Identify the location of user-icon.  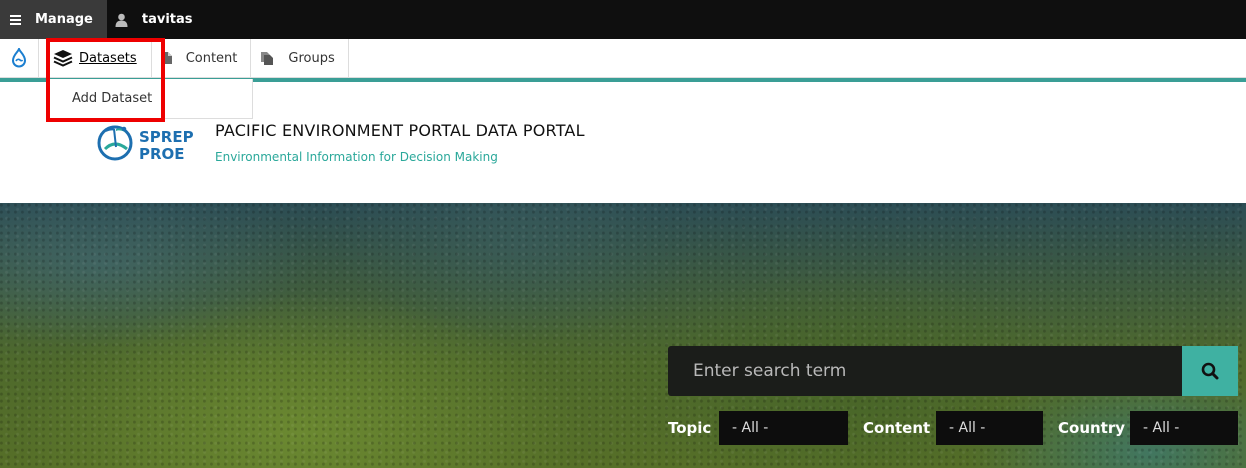
(122, 20).